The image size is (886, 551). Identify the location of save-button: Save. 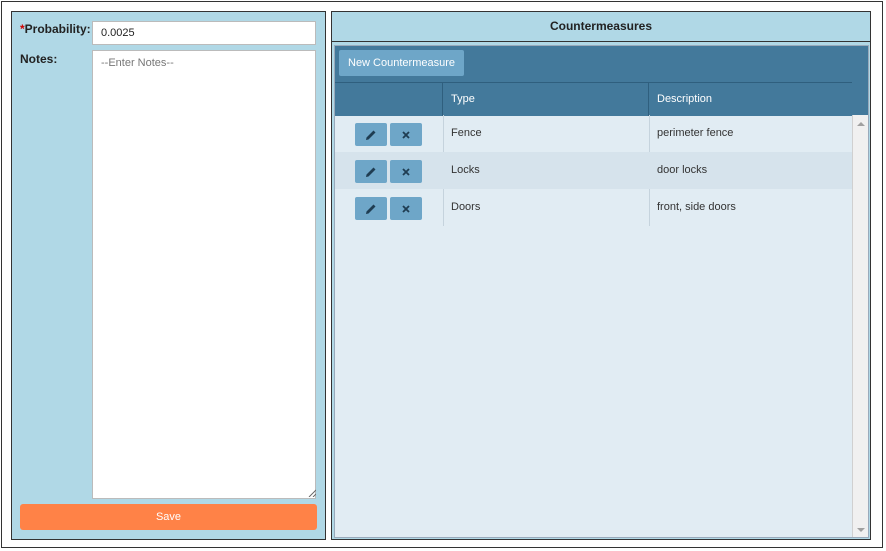
(168, 517).